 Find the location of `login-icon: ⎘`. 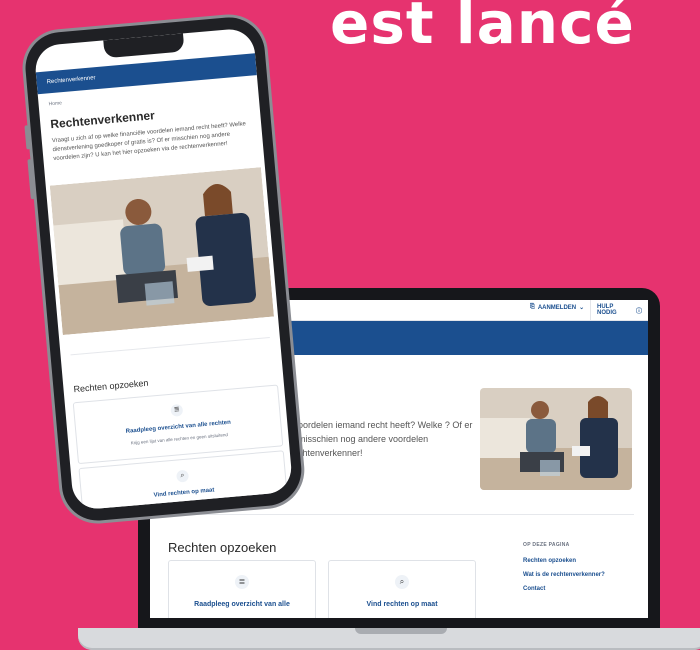

login-icon: ⎘ is located at coordinates (532, 307).